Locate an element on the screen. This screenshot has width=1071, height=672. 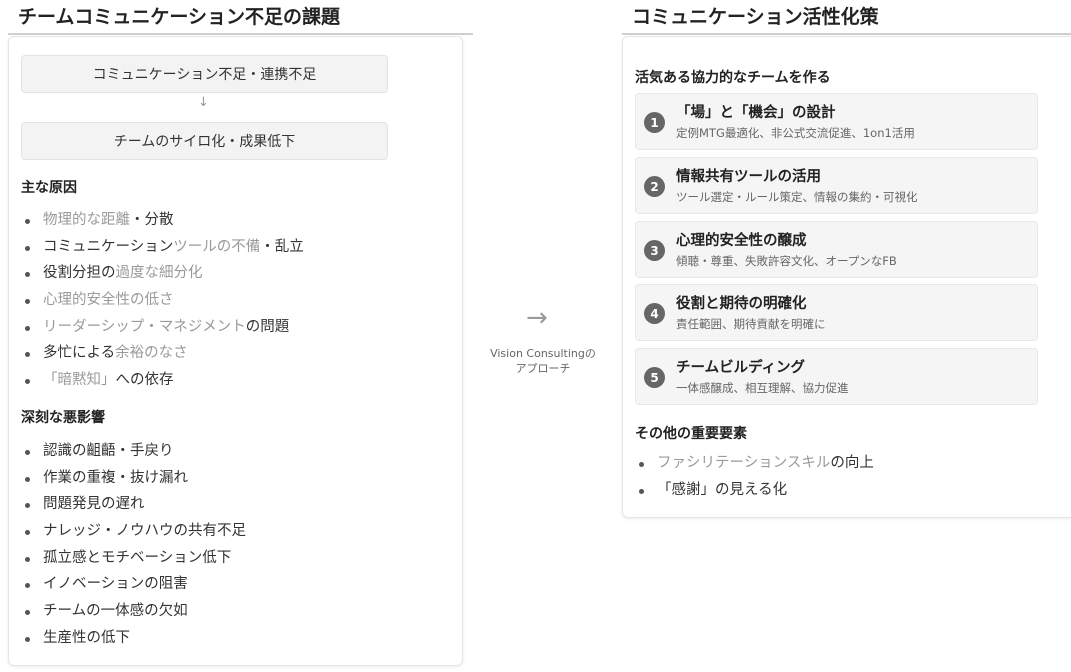
list-item: 認識の齟齬・手戻り is located at coordinates (133, 451).